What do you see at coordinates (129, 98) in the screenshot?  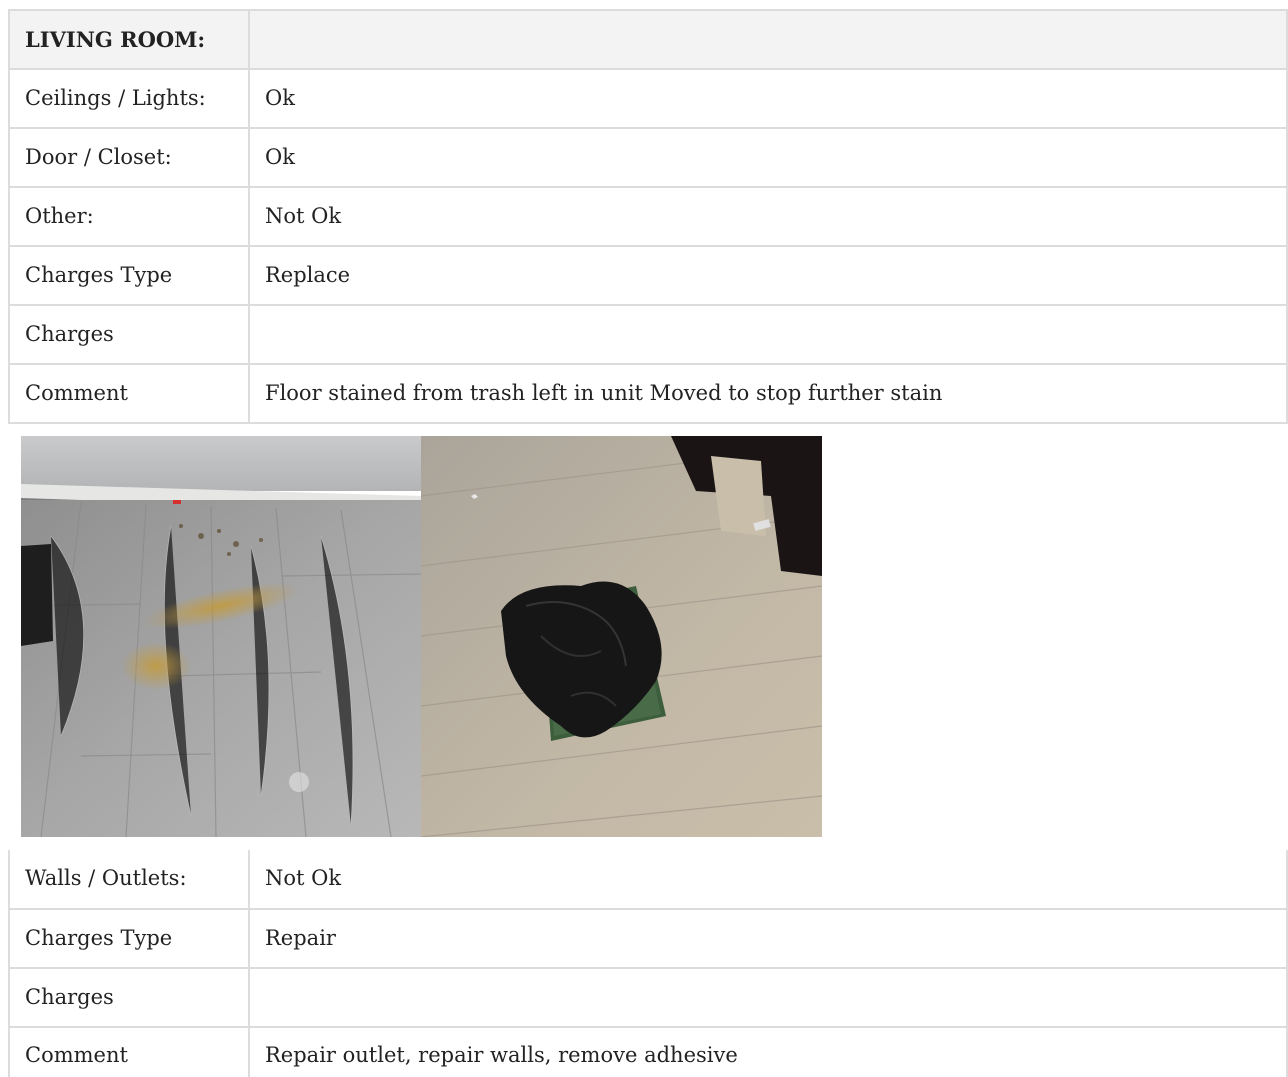 I see `row-label: Ceilings / Lights:` at bounding box center [129, 98].